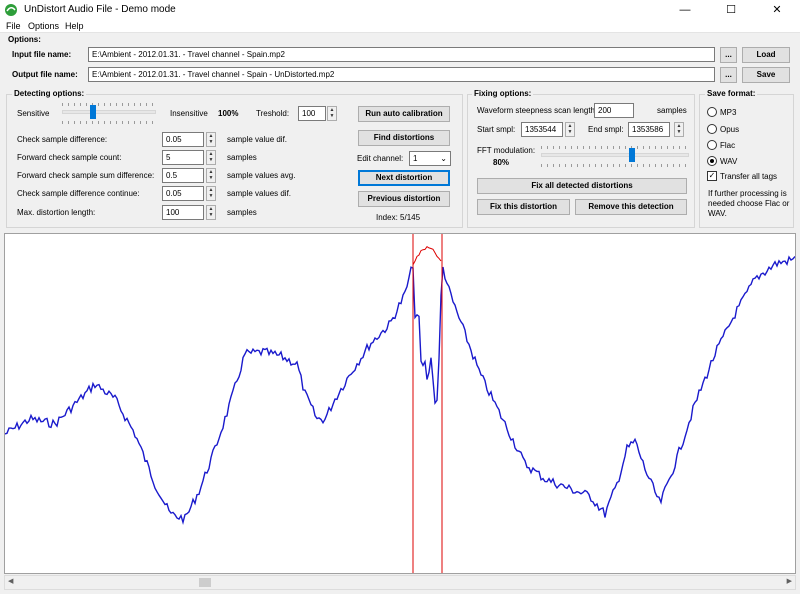  What do you see at coordinates (42, 54) in the screenshot?
I see `input-file-label: Input file name:` at bounding box center [42, 54].